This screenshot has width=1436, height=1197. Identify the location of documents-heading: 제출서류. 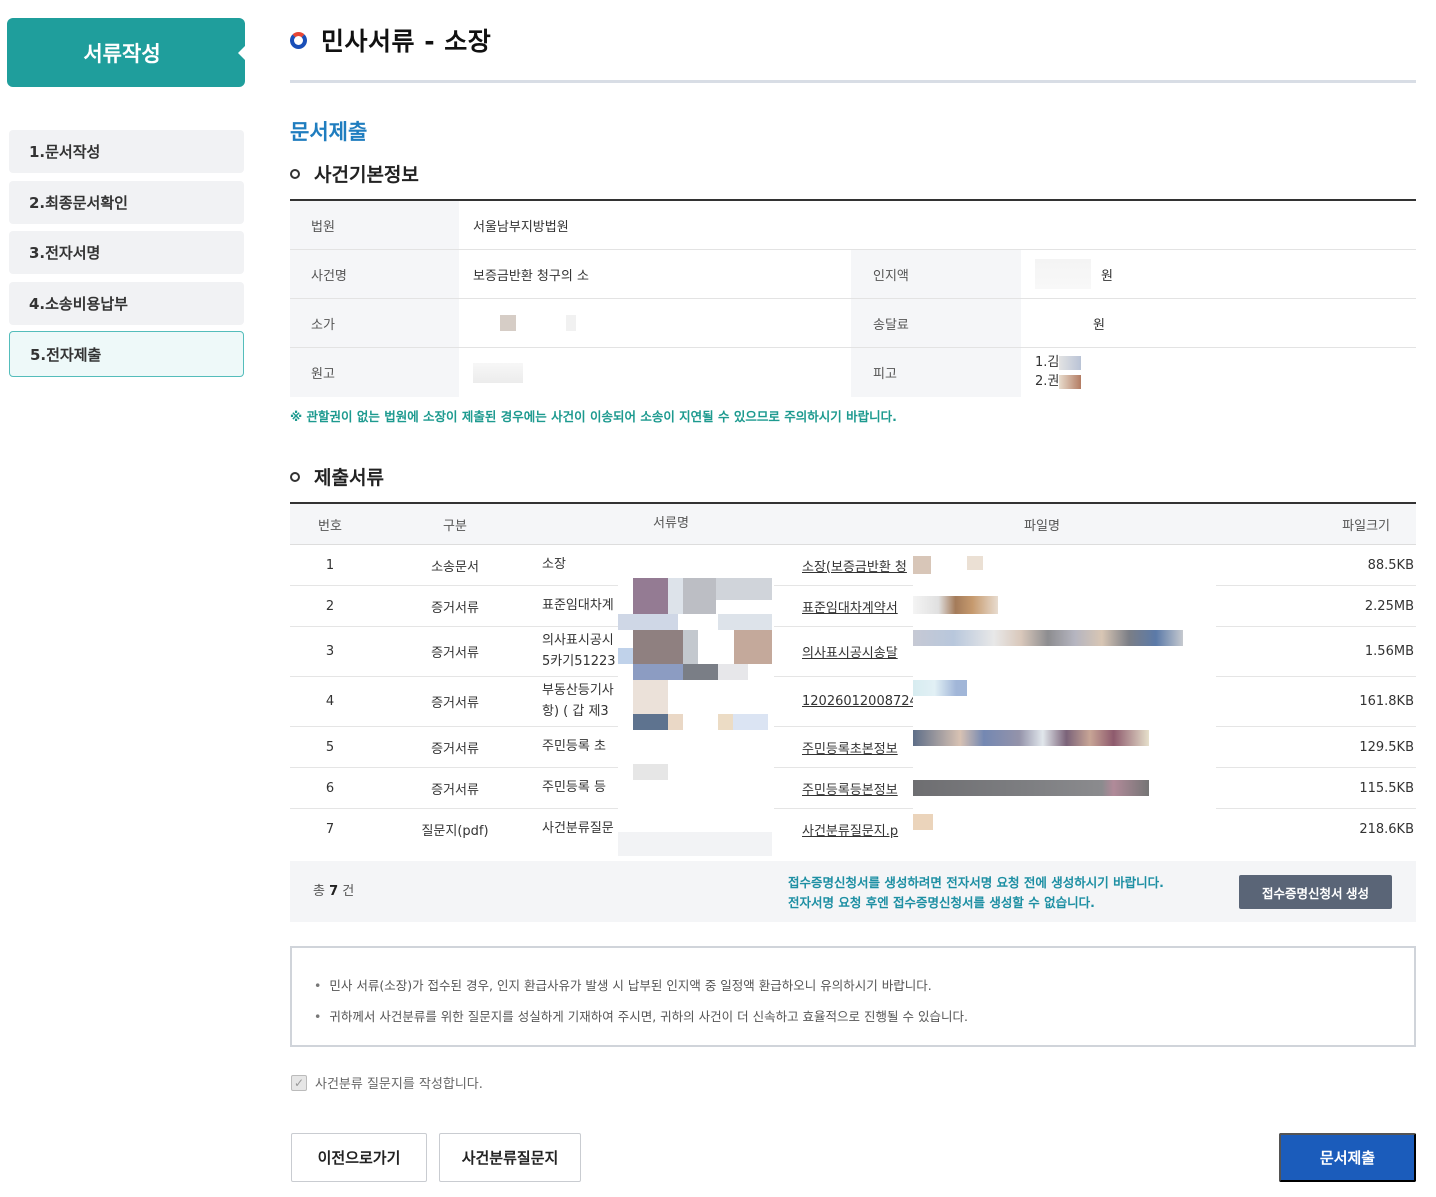
(337, 476).